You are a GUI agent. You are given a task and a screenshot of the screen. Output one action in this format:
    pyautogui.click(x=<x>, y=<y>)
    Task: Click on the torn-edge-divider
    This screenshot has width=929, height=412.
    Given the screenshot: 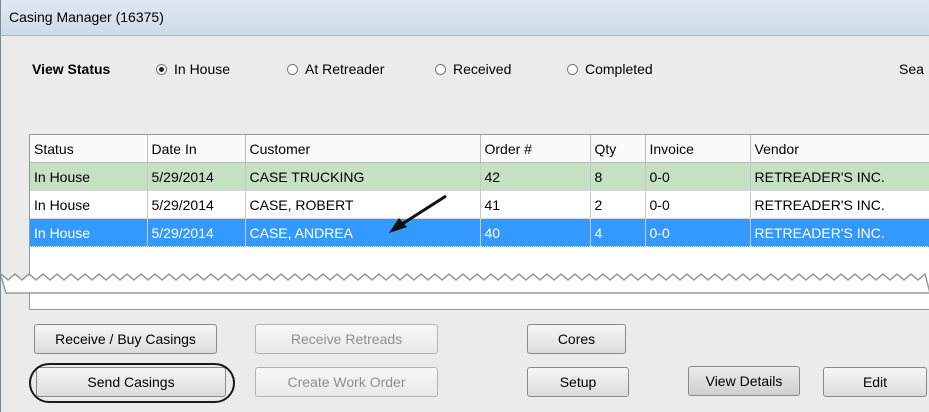 What is the action you would take?
    pyautogui.click(x=465, y=283)
    